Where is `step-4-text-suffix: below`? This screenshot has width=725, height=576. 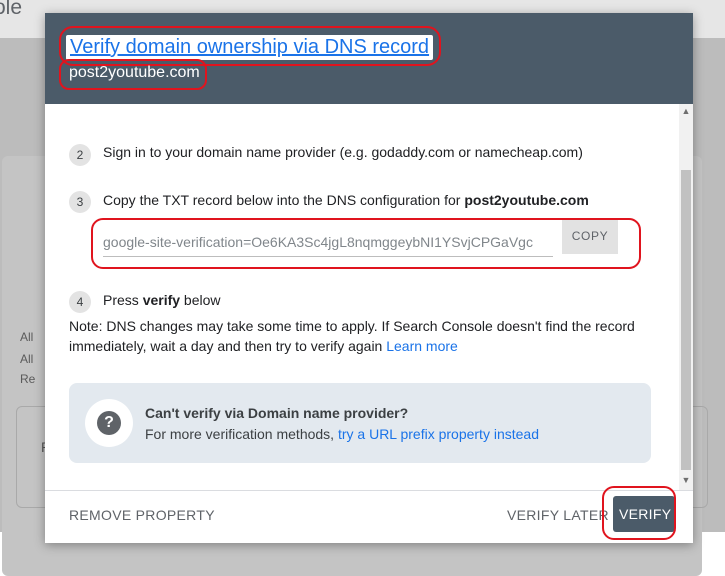 step-4-text-suffix: below is located at coordinates (200, 300).